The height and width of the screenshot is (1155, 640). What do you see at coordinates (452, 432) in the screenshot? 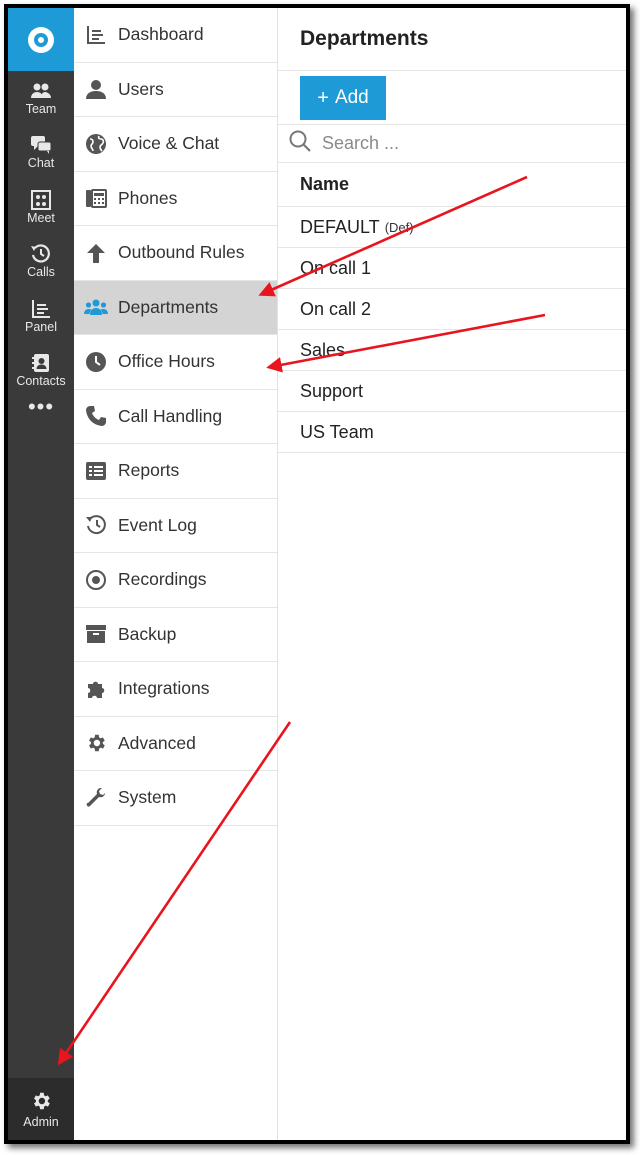
I see `table-row: US Team` at bounding box center [452, 432].